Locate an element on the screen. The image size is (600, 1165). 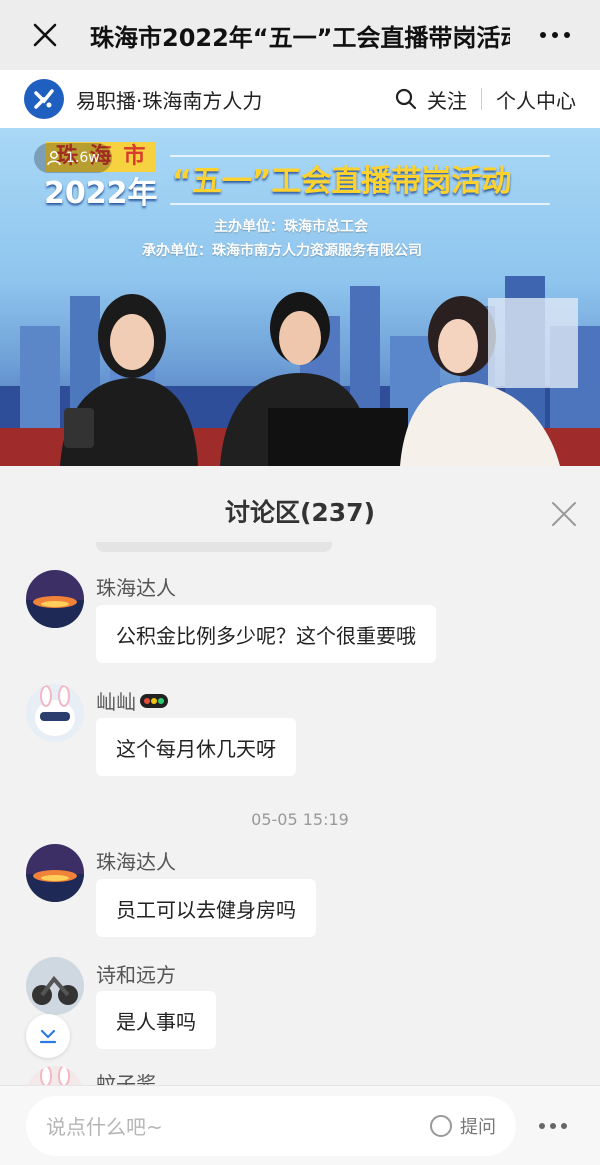
follow-button: 关注 is located at coordinates (431, 99).